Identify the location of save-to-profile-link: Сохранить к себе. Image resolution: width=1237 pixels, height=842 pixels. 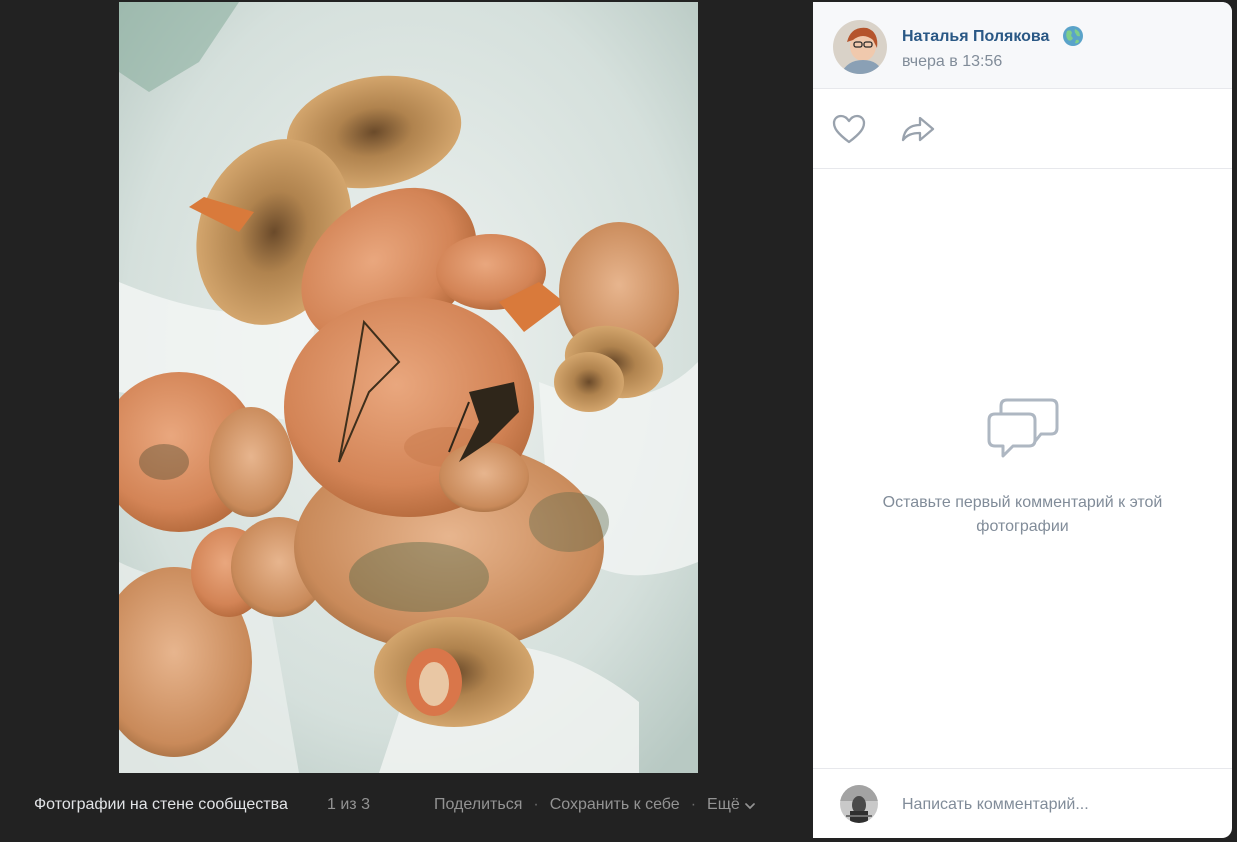
(615, 805).